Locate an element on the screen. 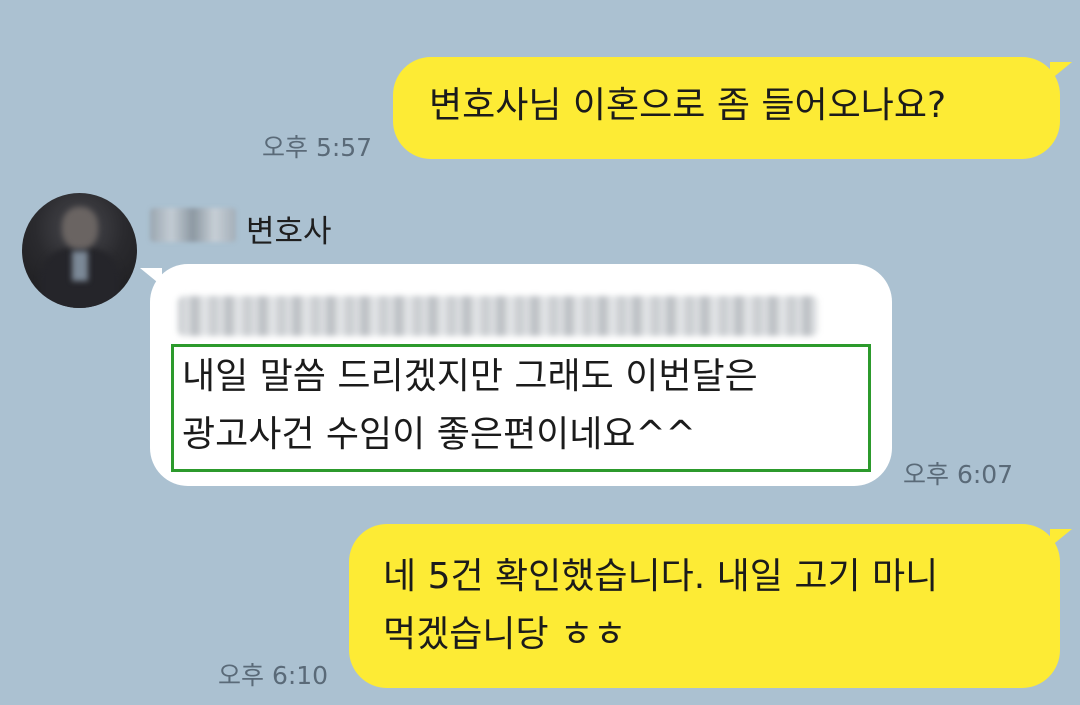  avatar is located at coordinates (79, 250).